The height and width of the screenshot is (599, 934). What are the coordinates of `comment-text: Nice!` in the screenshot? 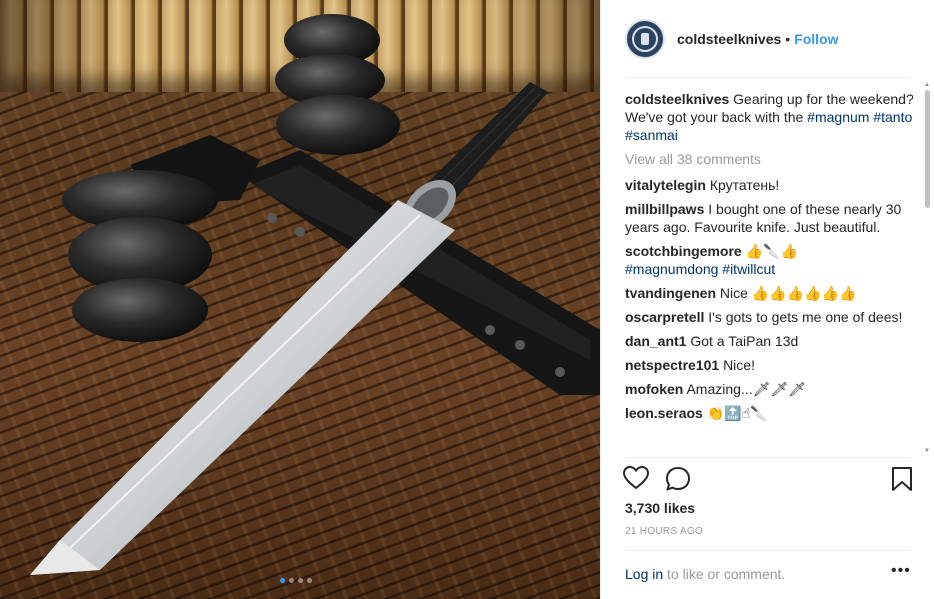 It's located at (739, 365).